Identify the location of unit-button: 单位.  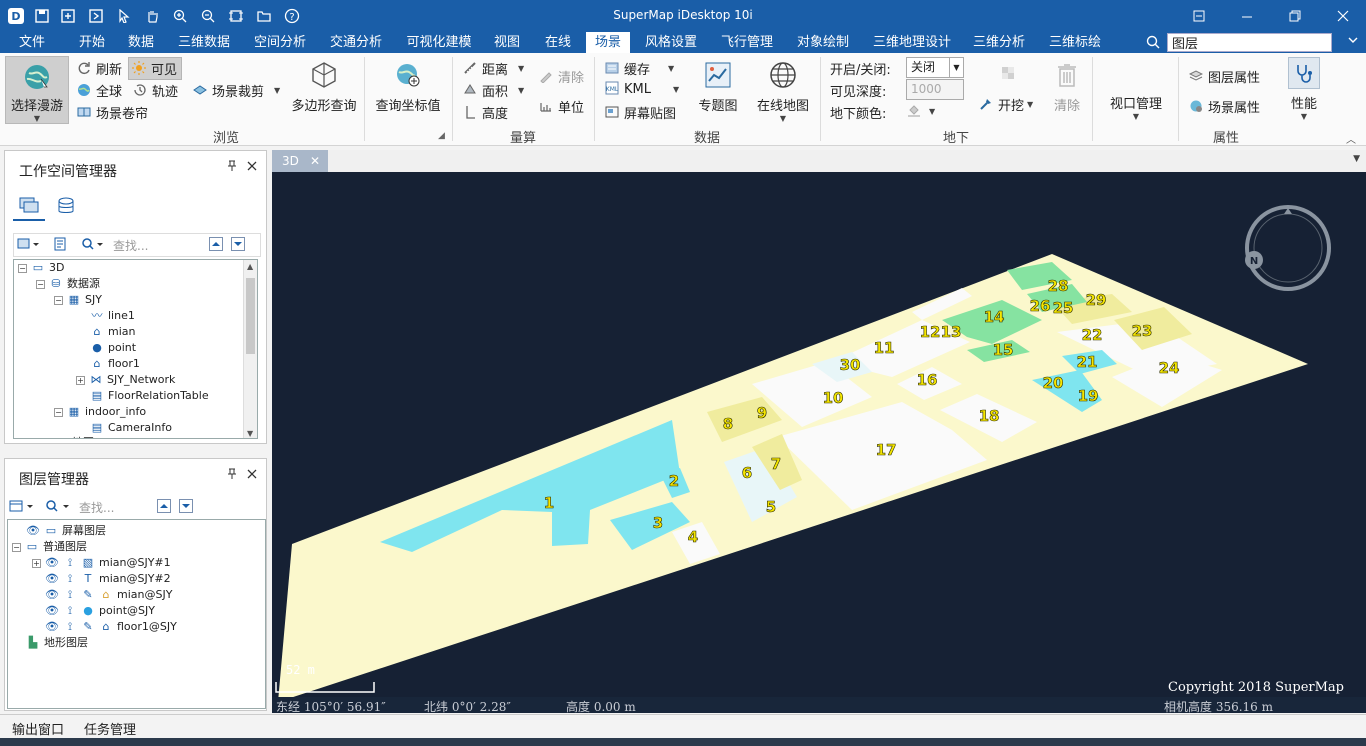
(561, 106).